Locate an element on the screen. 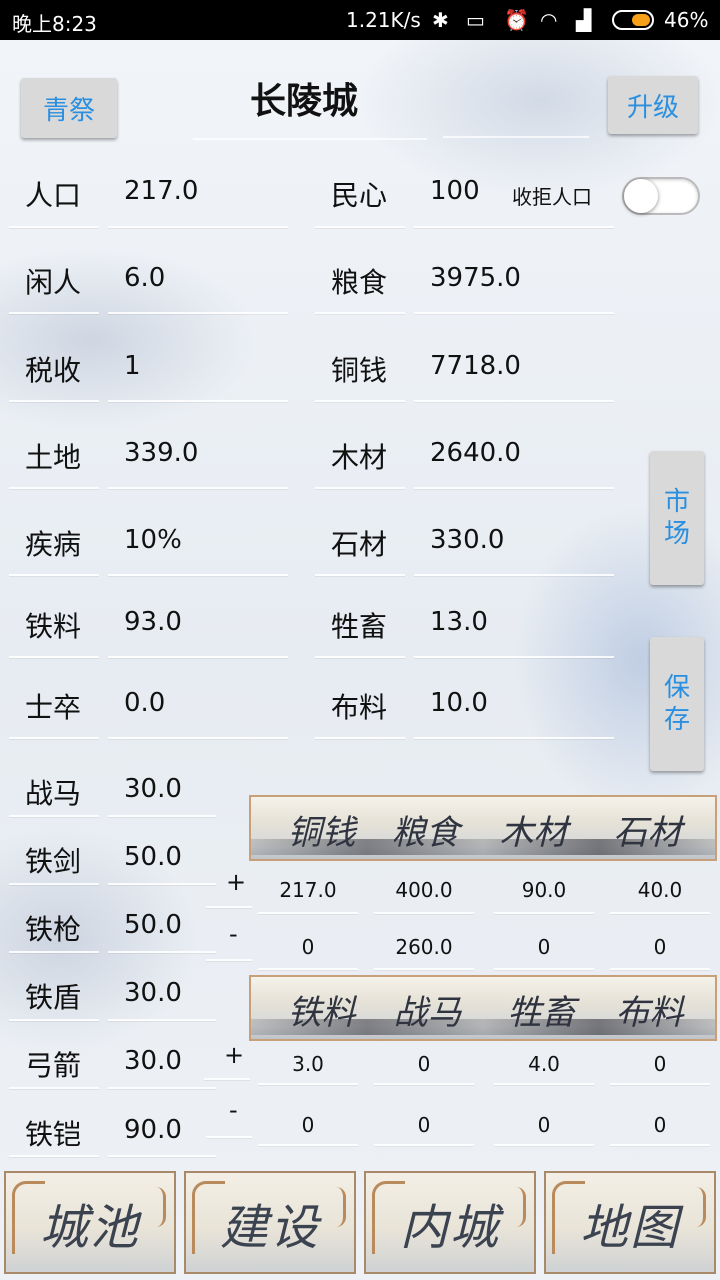  stat-value-soldiers: 0.0 is located at coordinates (145, 703).